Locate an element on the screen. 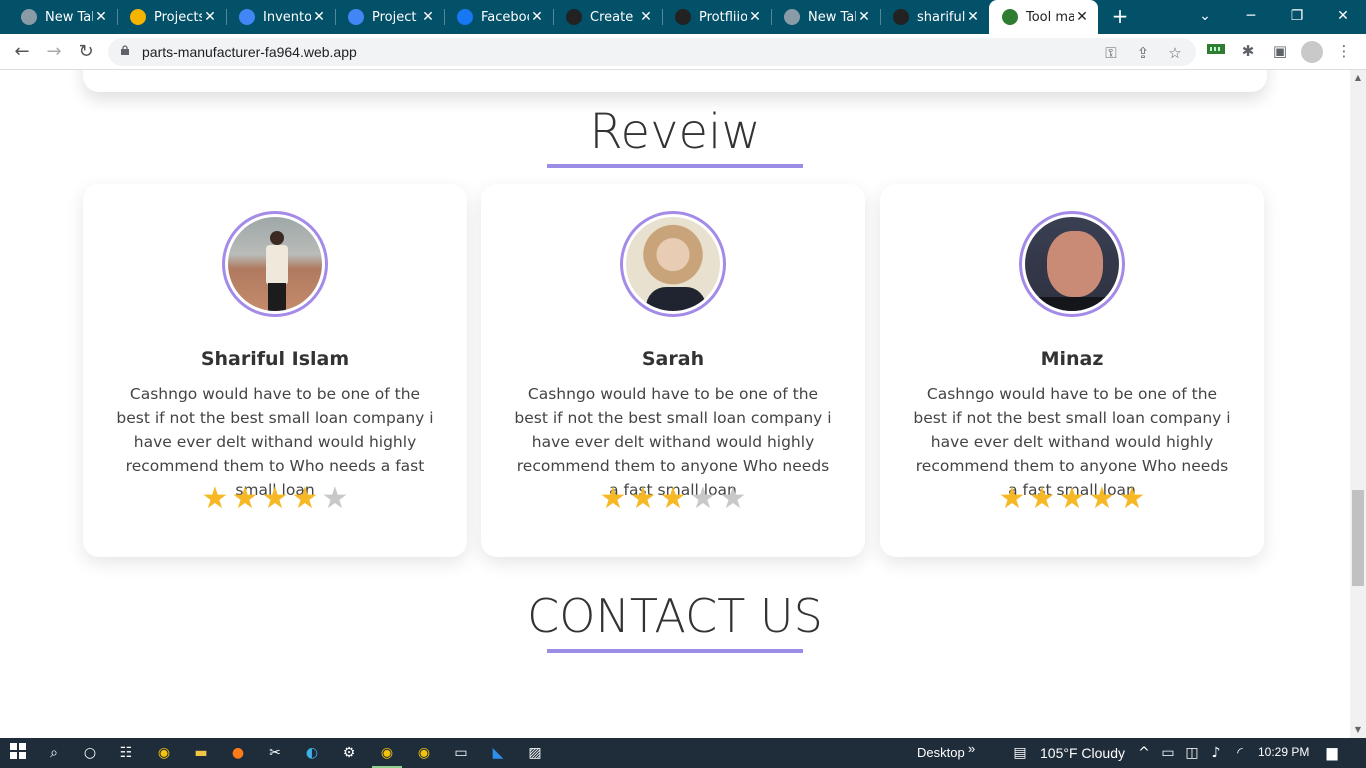 The image size is (1366, 768). notification-icon: ▆ is located at coordinates (1332, 753).